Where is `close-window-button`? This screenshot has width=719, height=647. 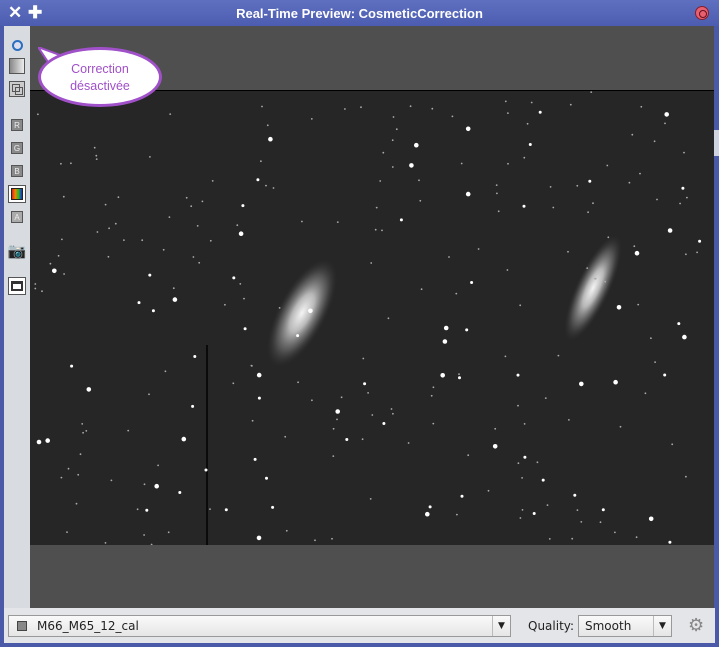
close-window-button is located at coordinates (702, 13).